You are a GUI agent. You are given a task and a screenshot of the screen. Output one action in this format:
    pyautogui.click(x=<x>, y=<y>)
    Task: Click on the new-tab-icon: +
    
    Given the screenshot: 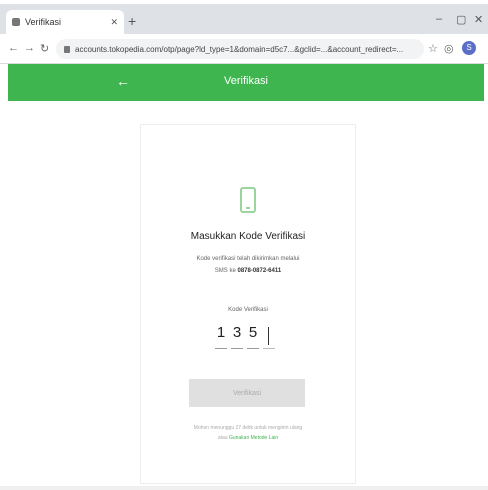 What is the action you would take?
    pyautogui.click(x=132, y=21)
    